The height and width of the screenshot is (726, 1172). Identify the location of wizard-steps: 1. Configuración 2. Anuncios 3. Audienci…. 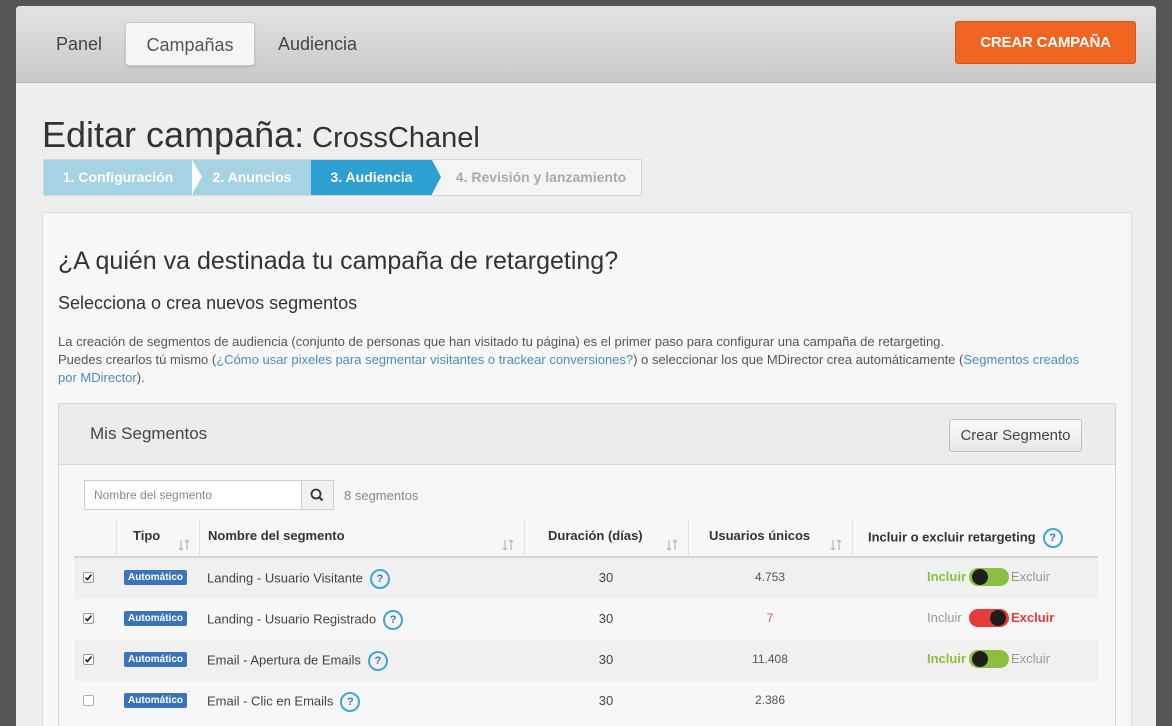
(342, 177).